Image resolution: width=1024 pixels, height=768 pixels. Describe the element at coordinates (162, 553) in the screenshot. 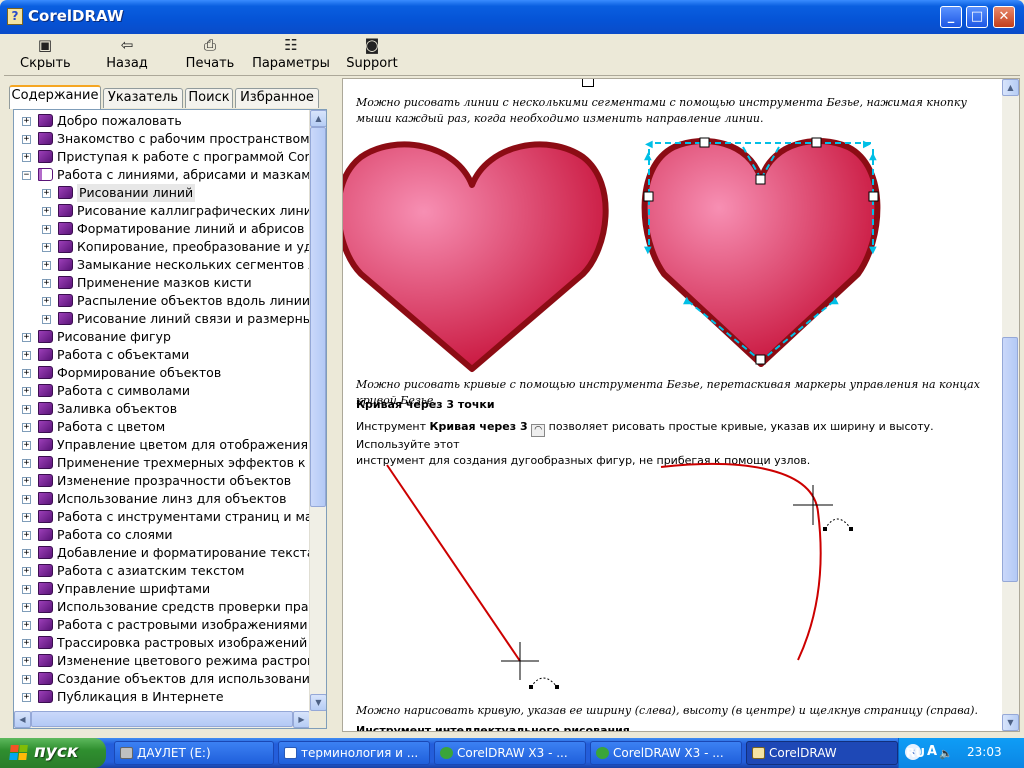

I see `tree-item: + Добавление и форматирование текста` at that location.